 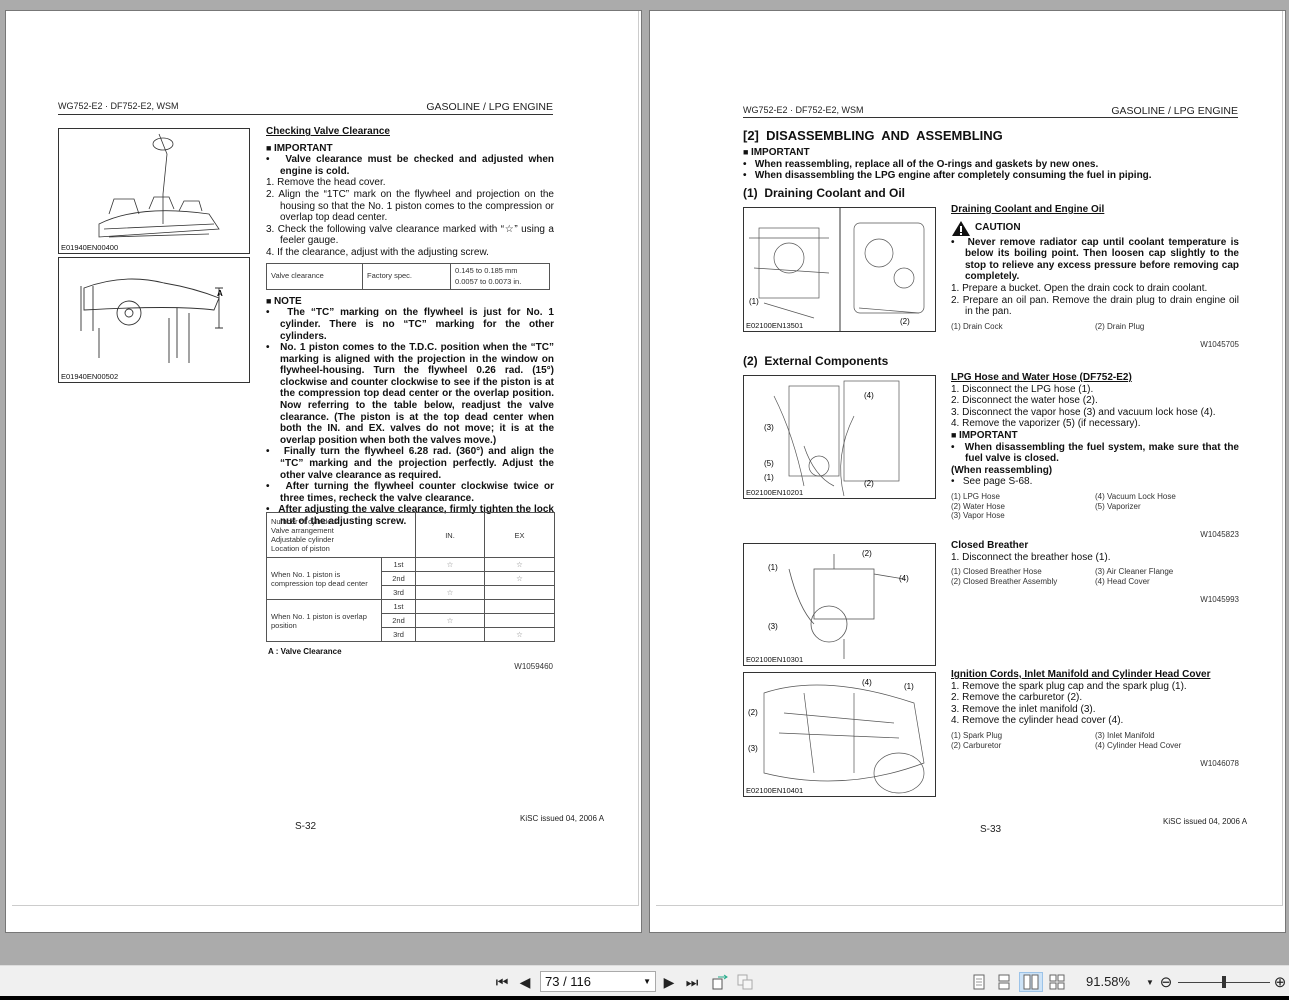 What do you see at coordinates (306, 826) in the screenshot?
I see `page-number: S-32` at bounding box center [306, 826].